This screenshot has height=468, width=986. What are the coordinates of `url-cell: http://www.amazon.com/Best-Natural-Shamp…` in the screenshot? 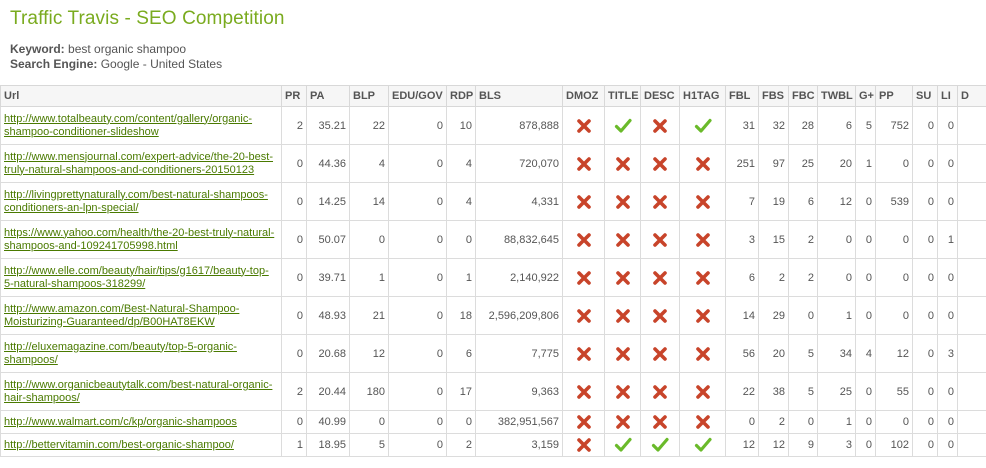 It's located at (141, 315).